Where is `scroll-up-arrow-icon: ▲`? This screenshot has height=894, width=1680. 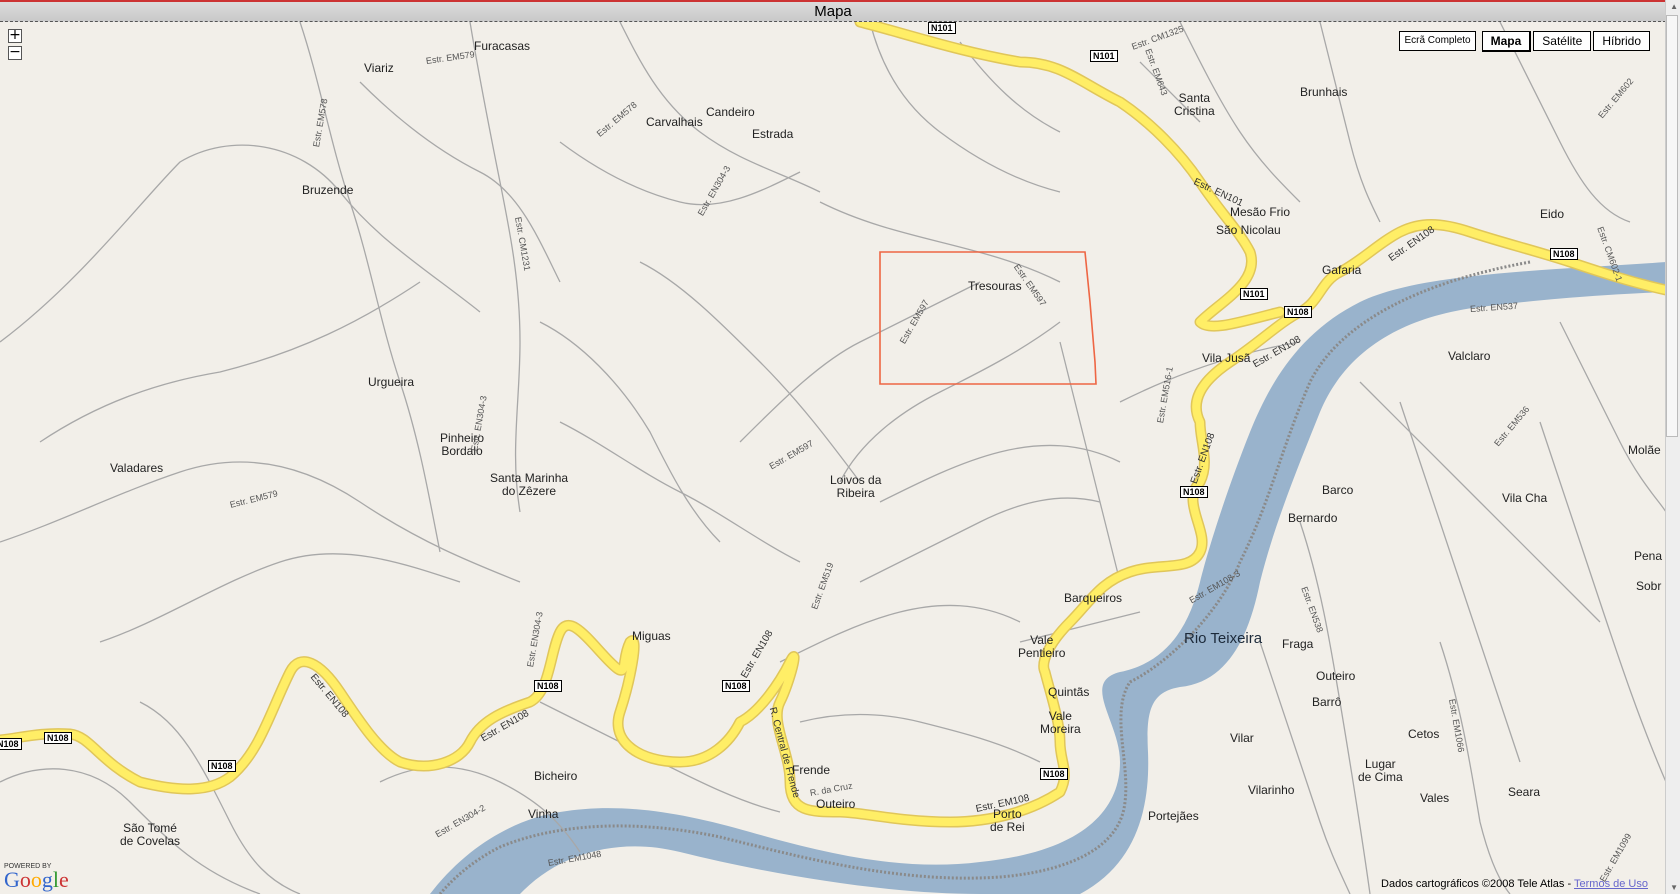 scroll-up-arrow-icon: ▲ is located at coordinates (1674, 6).